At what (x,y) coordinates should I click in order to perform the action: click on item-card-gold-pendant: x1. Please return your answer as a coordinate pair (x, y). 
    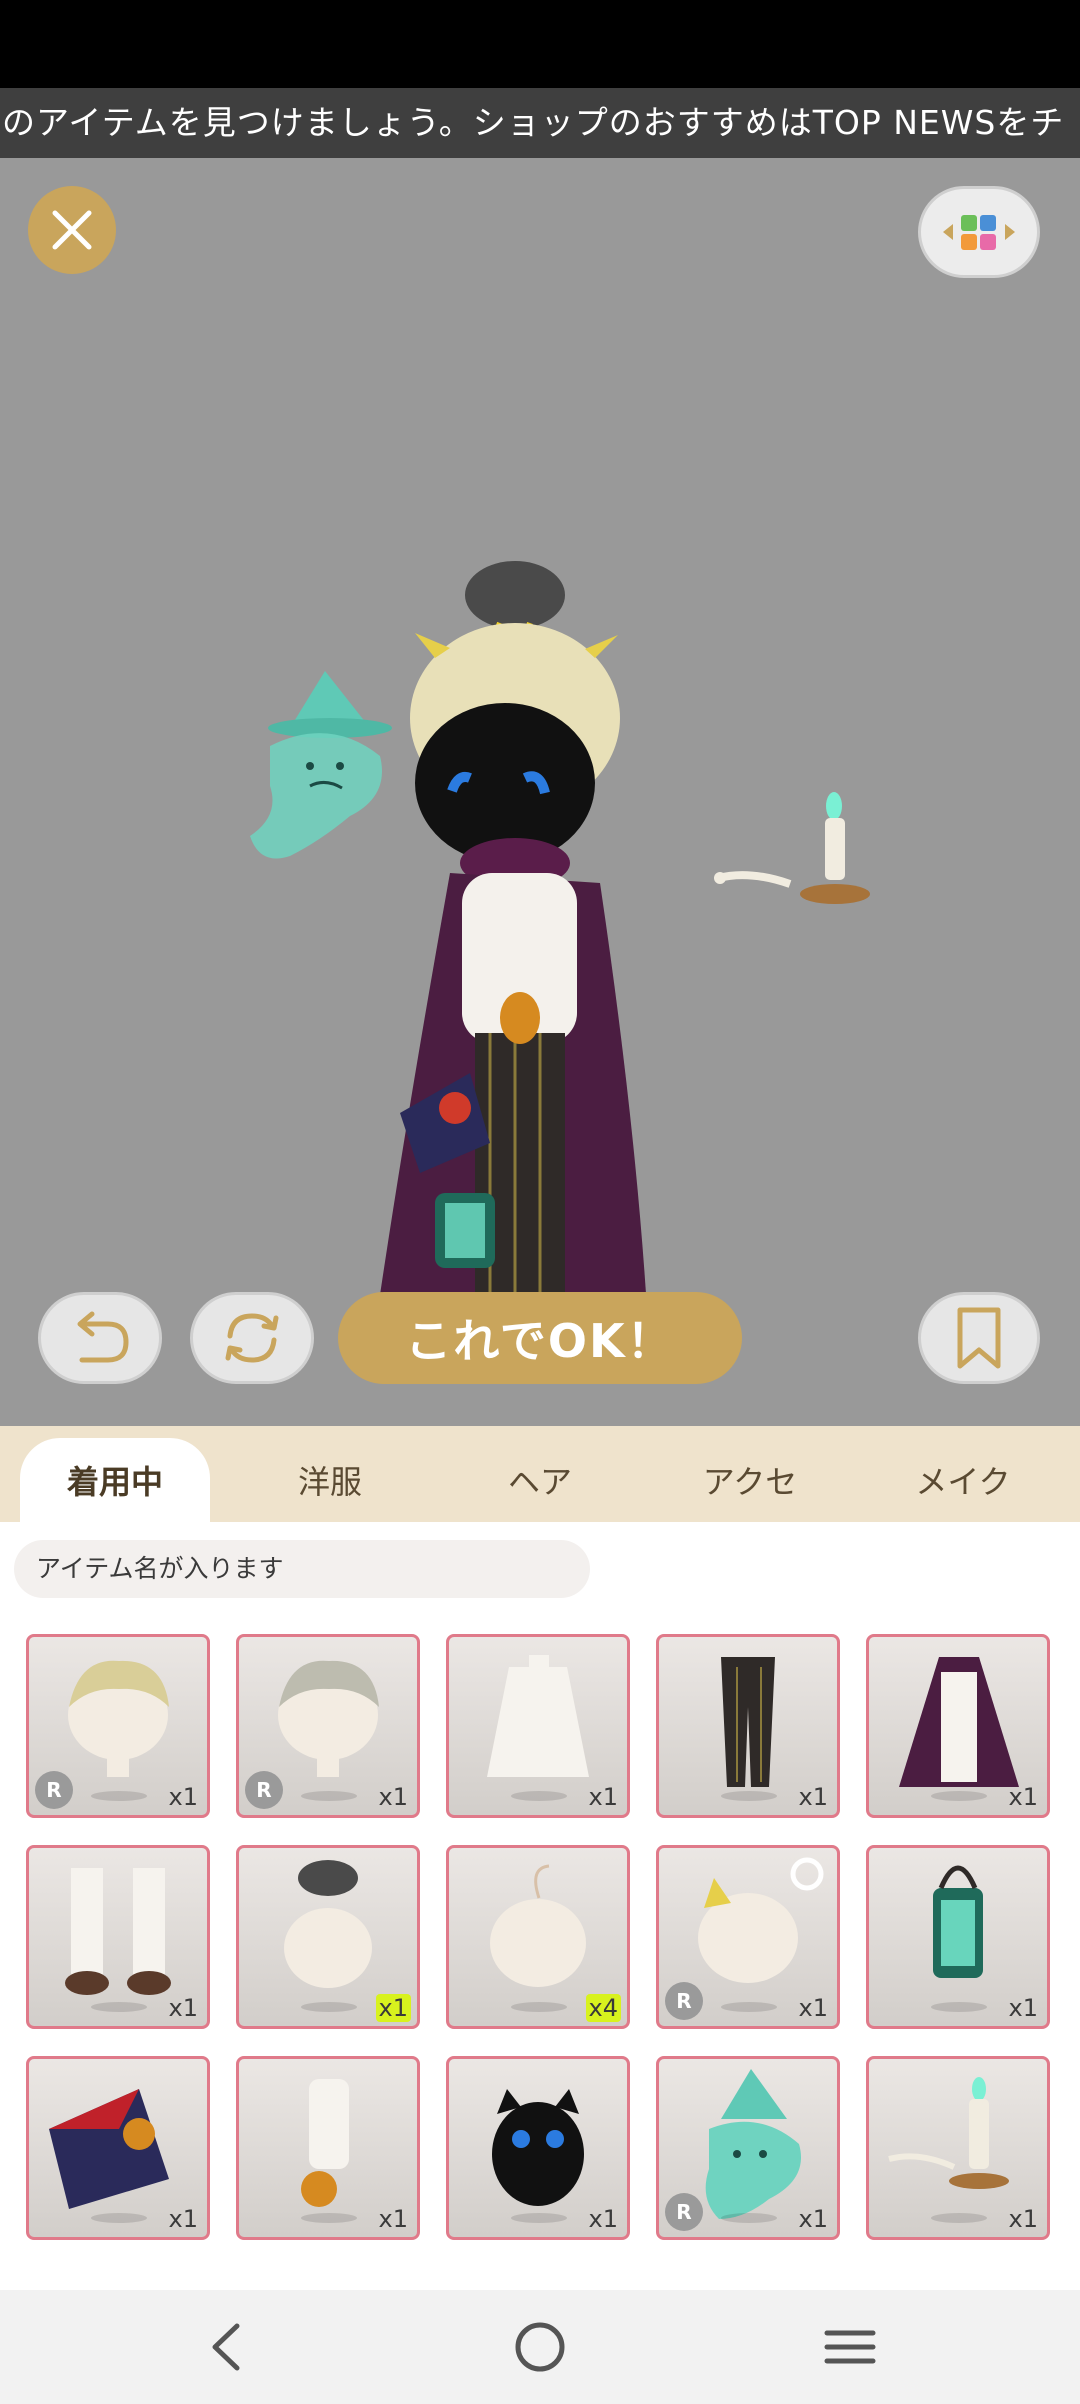
    Looking at the image, I should click on (328, 2148).